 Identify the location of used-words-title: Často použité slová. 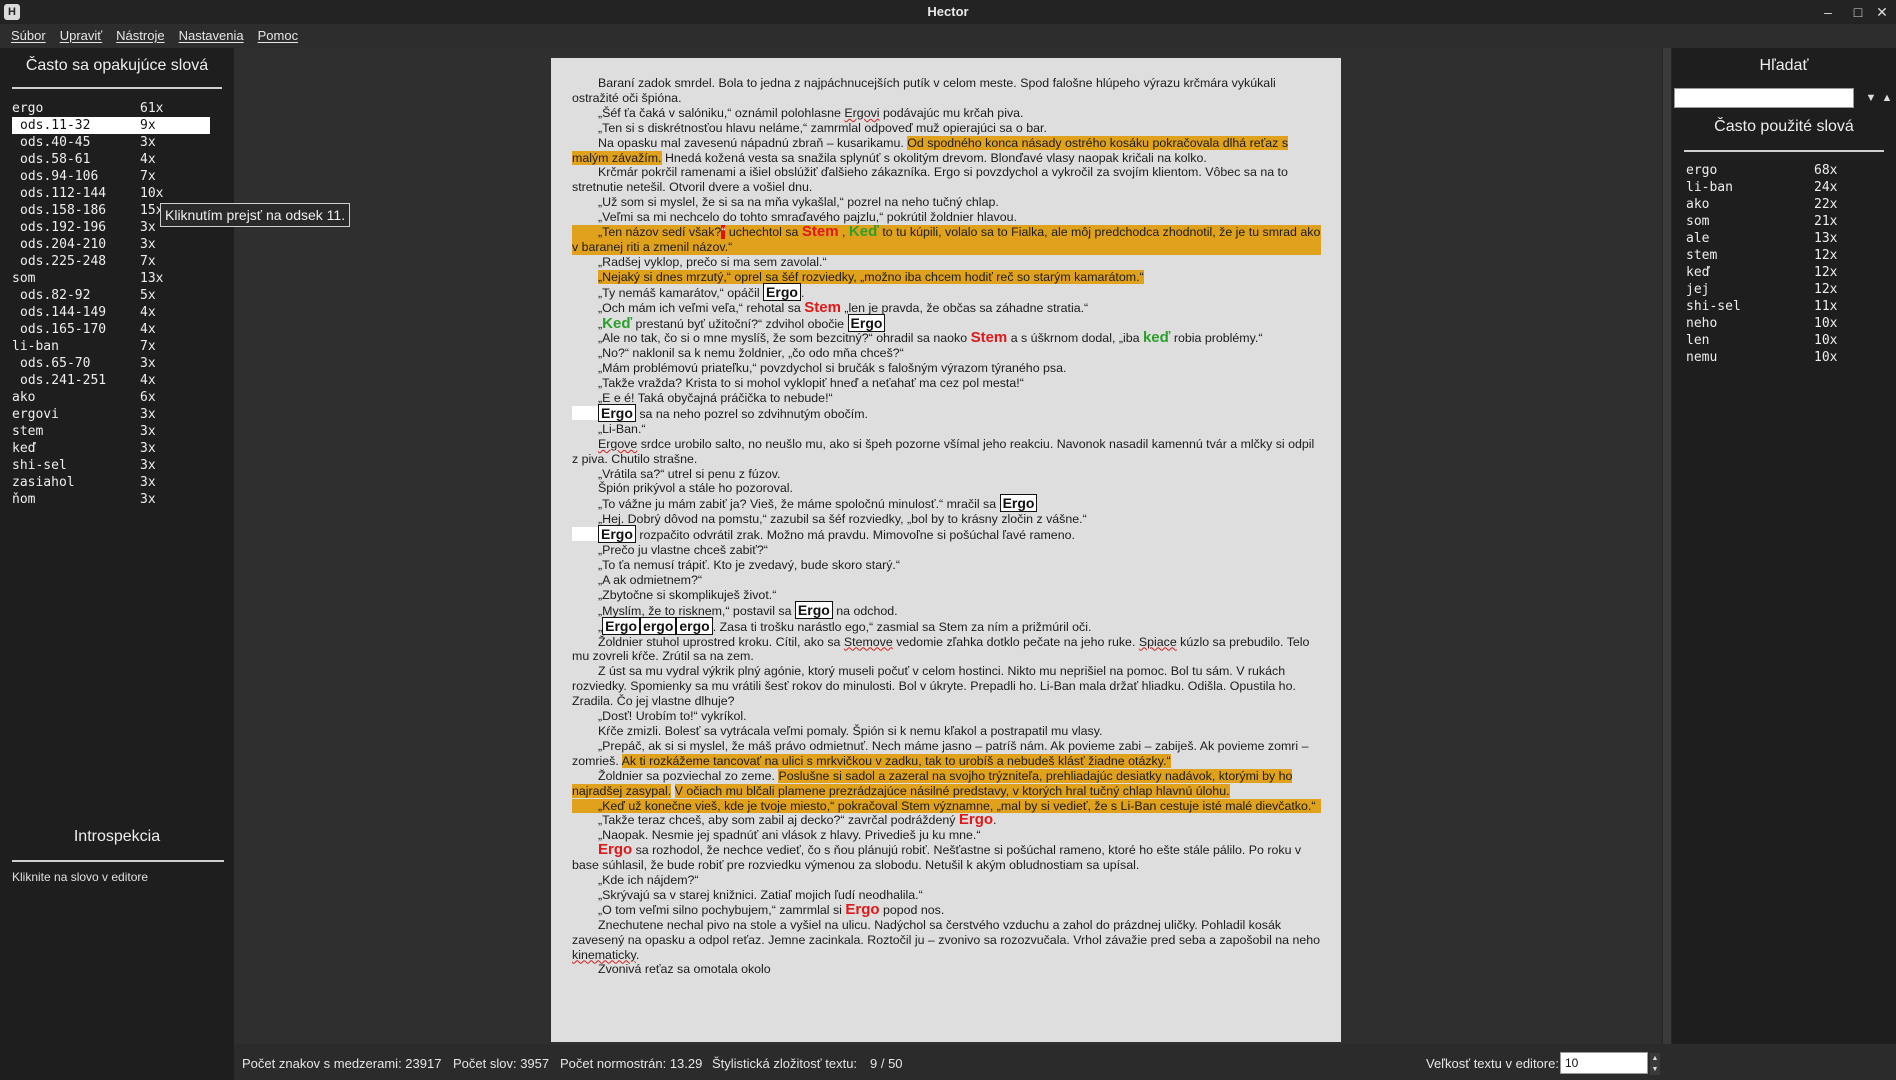
(1784, 126).